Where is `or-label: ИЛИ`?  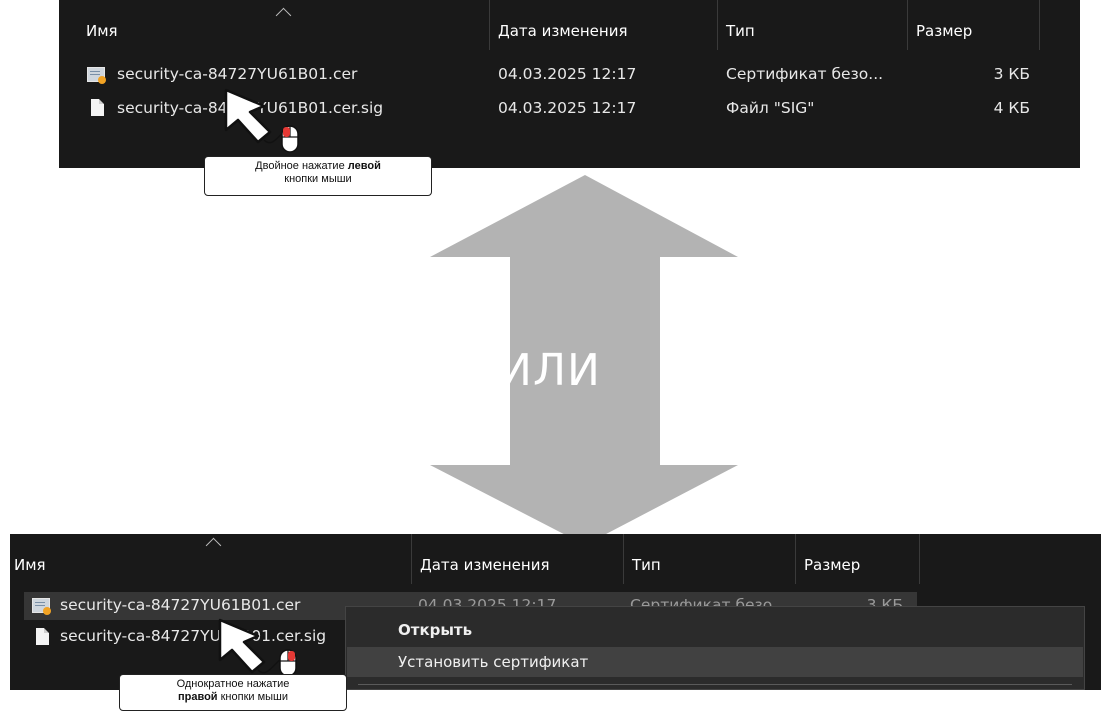 or-label: ИЛИ is located at coordinates (550, 370).